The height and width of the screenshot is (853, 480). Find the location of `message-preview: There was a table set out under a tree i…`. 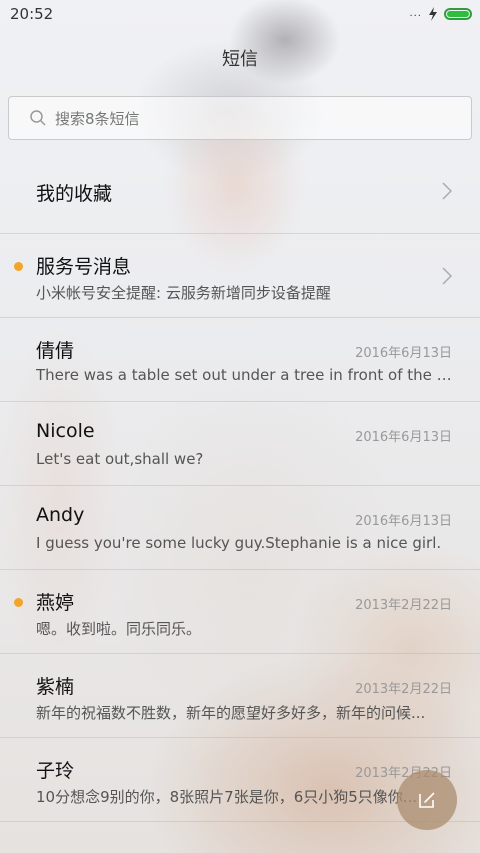

message-preview: There was a table set out under a tree i… is located at coordinates (244, 375).